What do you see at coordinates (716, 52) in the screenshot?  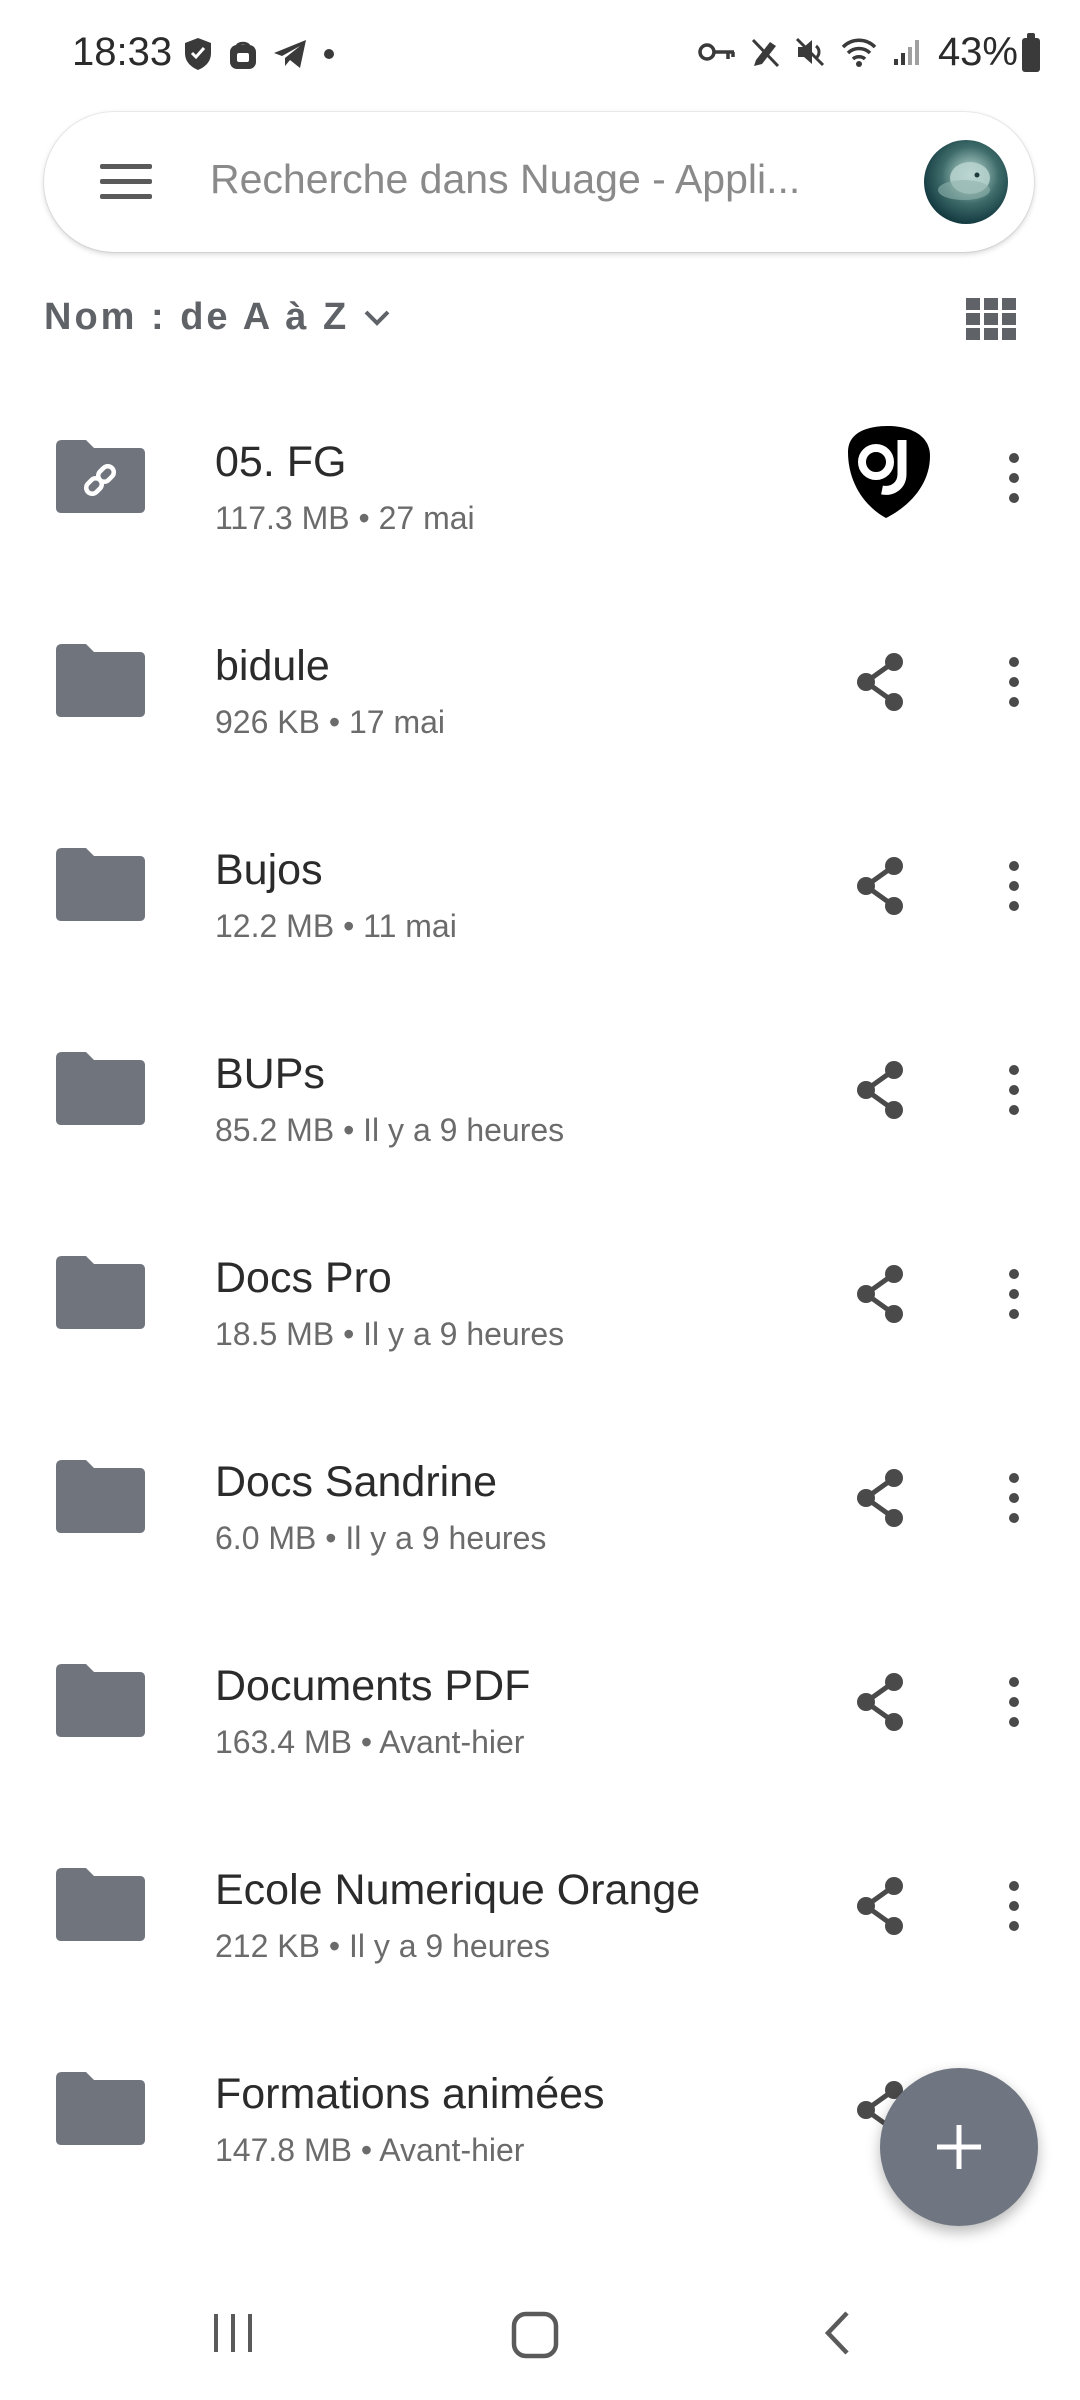 I see `key-icon` at bounding box center [716, 52].